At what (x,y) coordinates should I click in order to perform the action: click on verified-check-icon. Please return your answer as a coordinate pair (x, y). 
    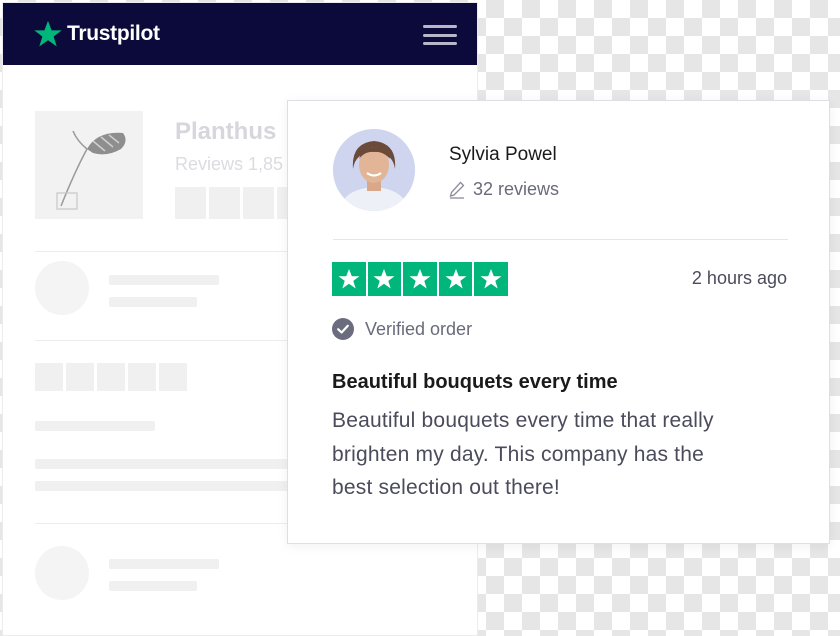
    Looking at the image, I should click on (343, 329).